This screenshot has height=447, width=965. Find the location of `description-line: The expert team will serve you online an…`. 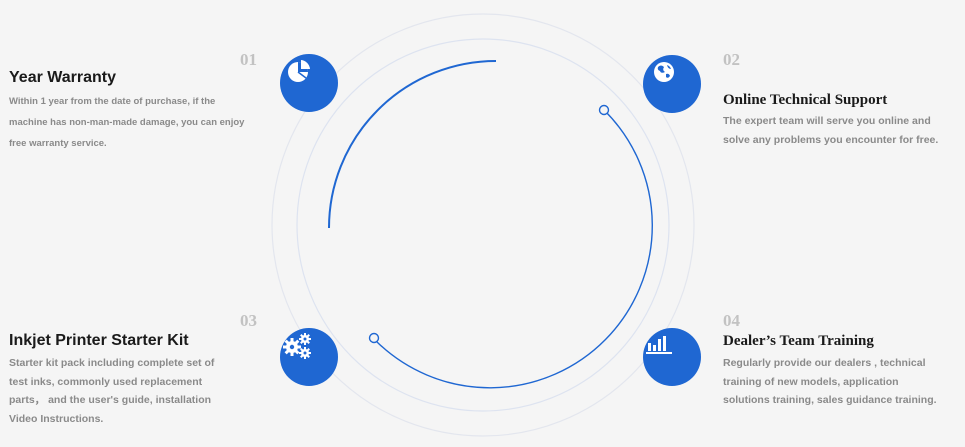

description-line: The expert team will serve you online an… is located at coordinates (827, 121).